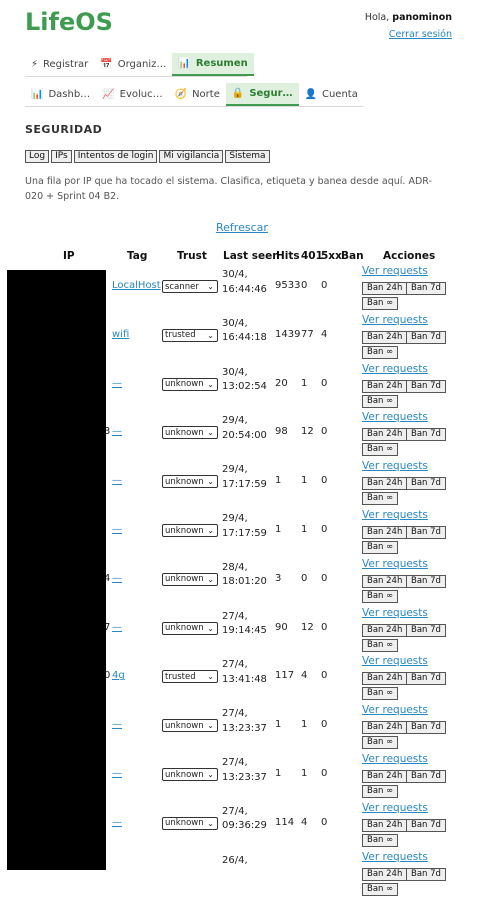 This screenshot has width=480, height=900. I want to click on refresh-link: Refrescar, so click(242, 227).